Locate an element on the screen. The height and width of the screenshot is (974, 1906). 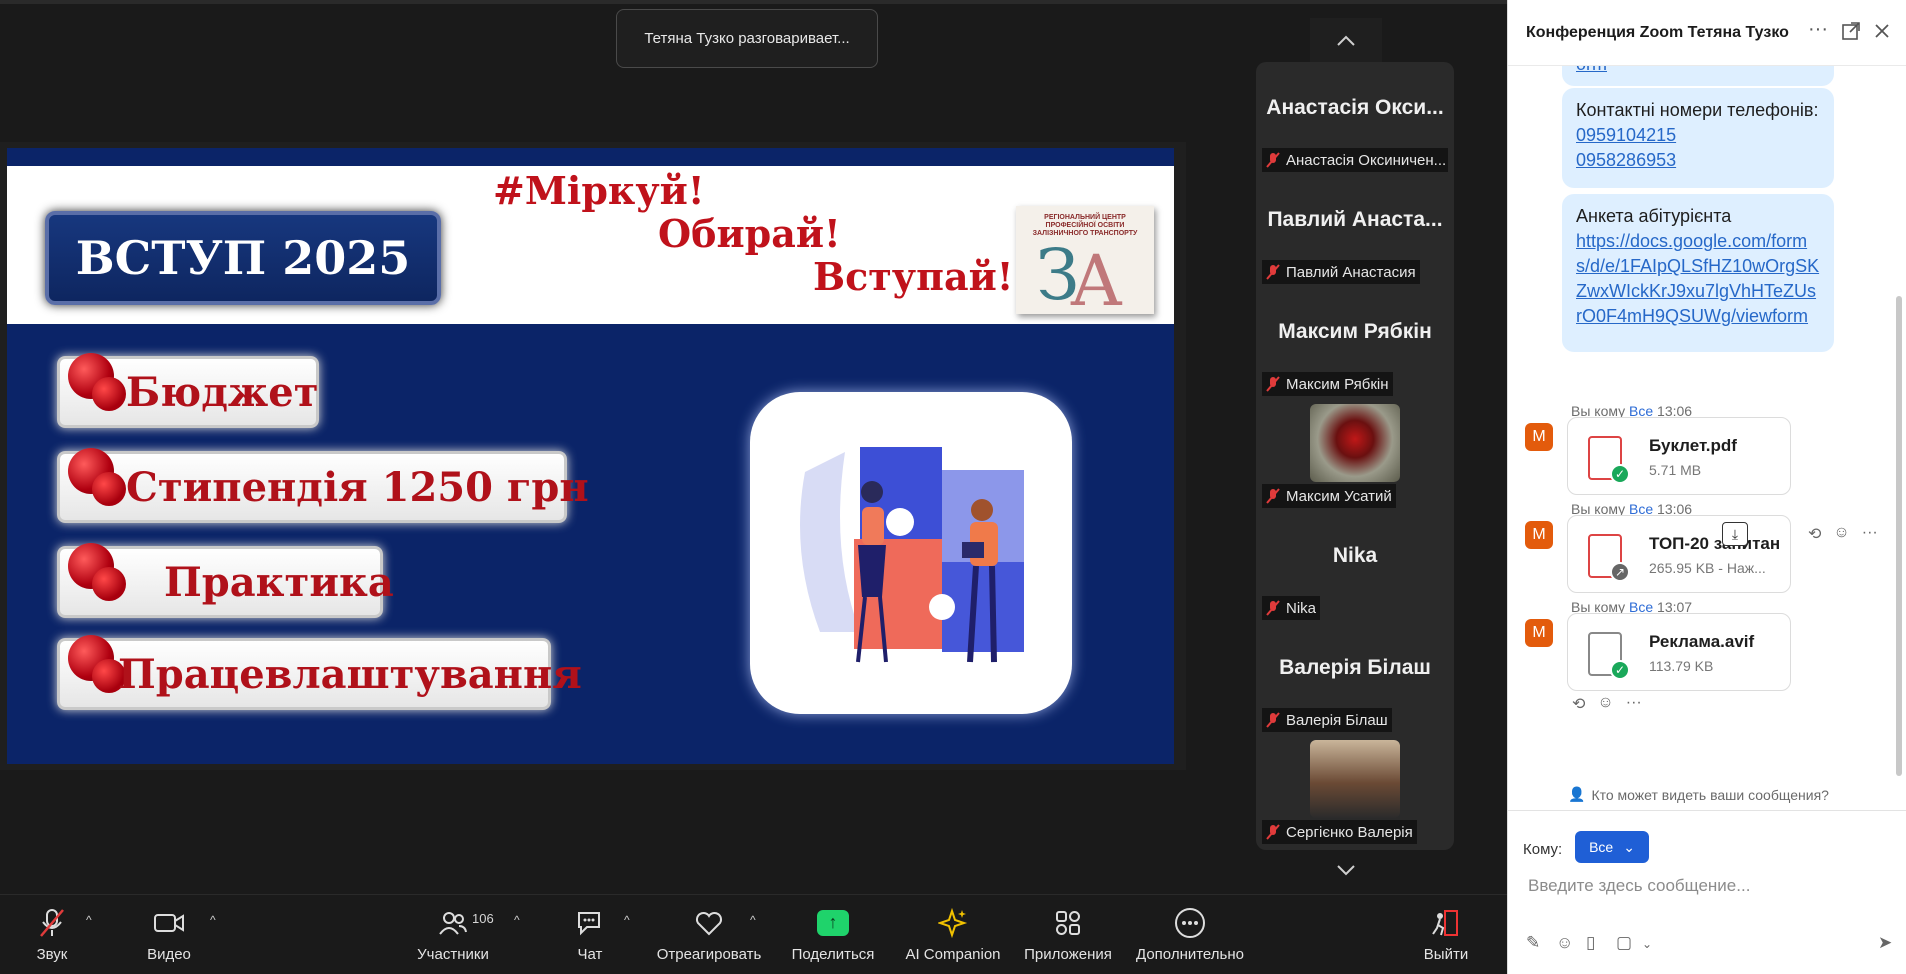
ai-companion-button: AI Companion is located at coordinates (953, 934).